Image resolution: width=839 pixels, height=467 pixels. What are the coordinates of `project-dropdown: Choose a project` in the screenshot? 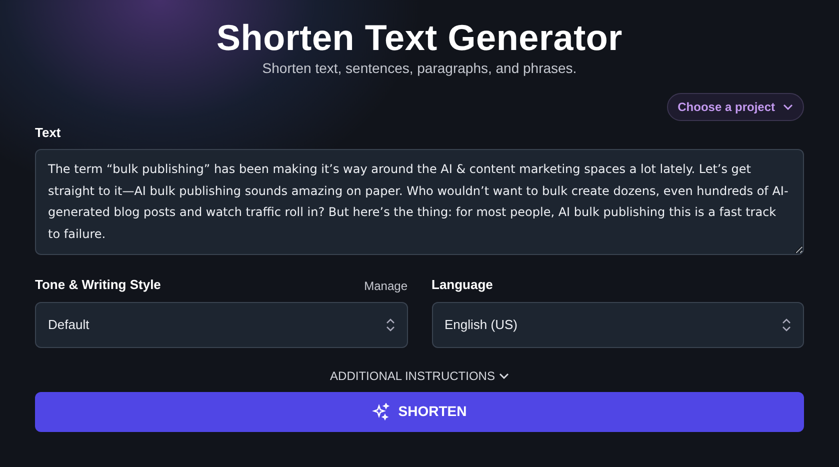 It's located at (735, 106).